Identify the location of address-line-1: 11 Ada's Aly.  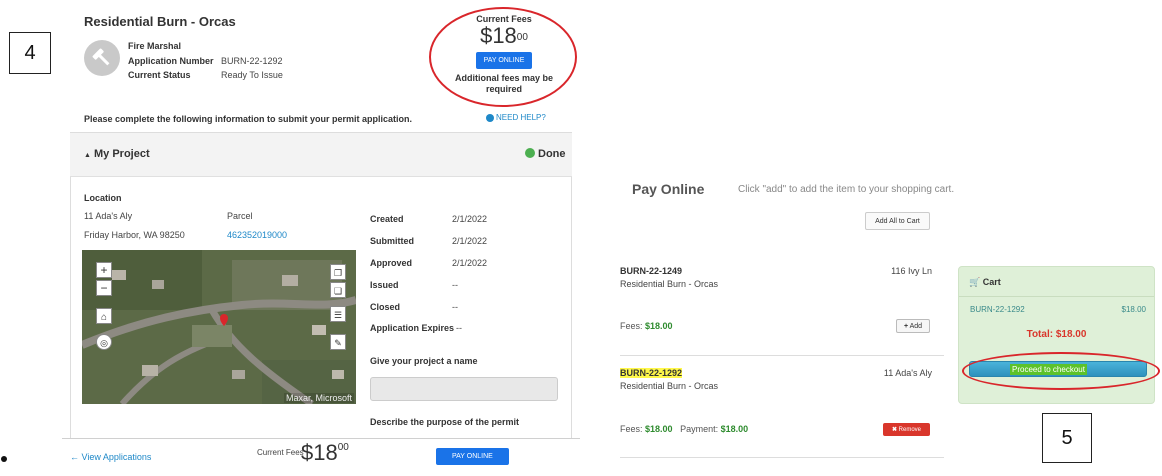
(108, 216).